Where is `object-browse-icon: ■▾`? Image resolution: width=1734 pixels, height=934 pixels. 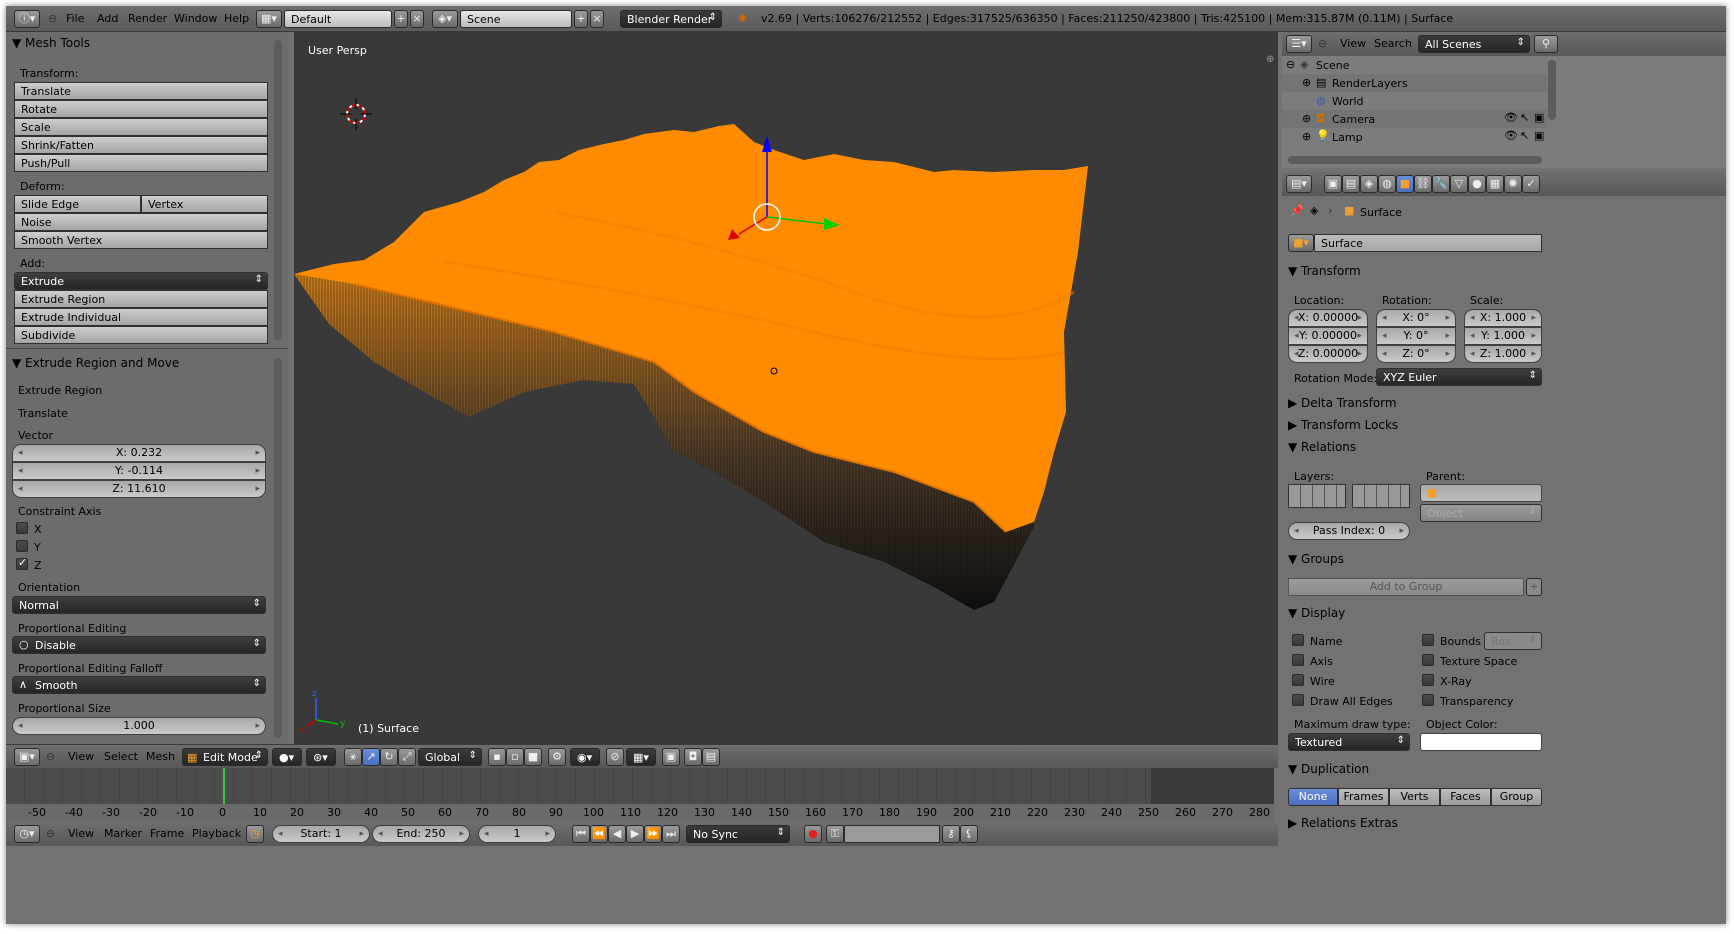 object-browse-icon: ■▾ is located at coordinates (1301, 243).